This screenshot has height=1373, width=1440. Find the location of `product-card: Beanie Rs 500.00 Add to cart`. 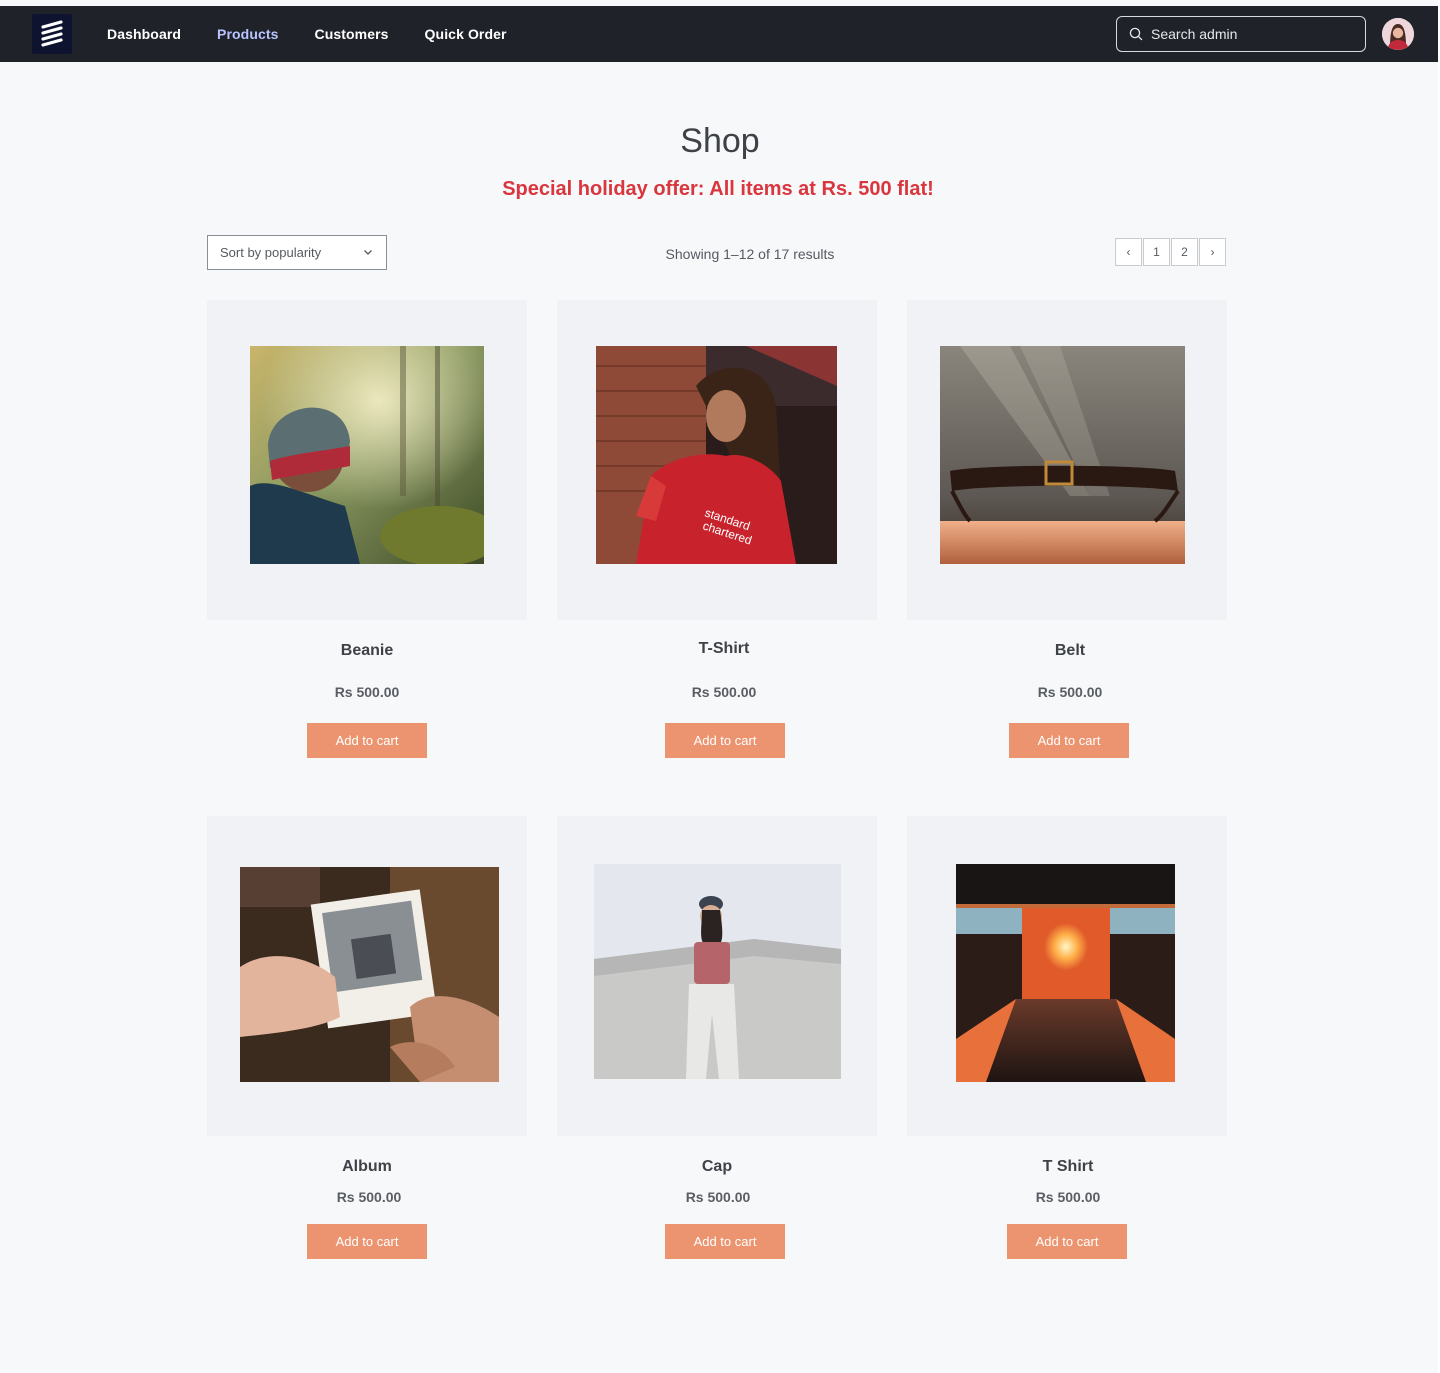

product-card: Beanie Rs 500.00 Add to cart is located at coordinates (367, 529).